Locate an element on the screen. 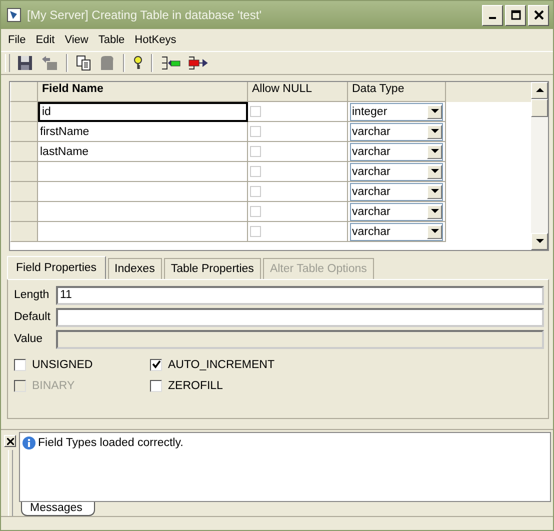 The image size is (554, 531). scroll-thumb is located at coordinates (539, 108).